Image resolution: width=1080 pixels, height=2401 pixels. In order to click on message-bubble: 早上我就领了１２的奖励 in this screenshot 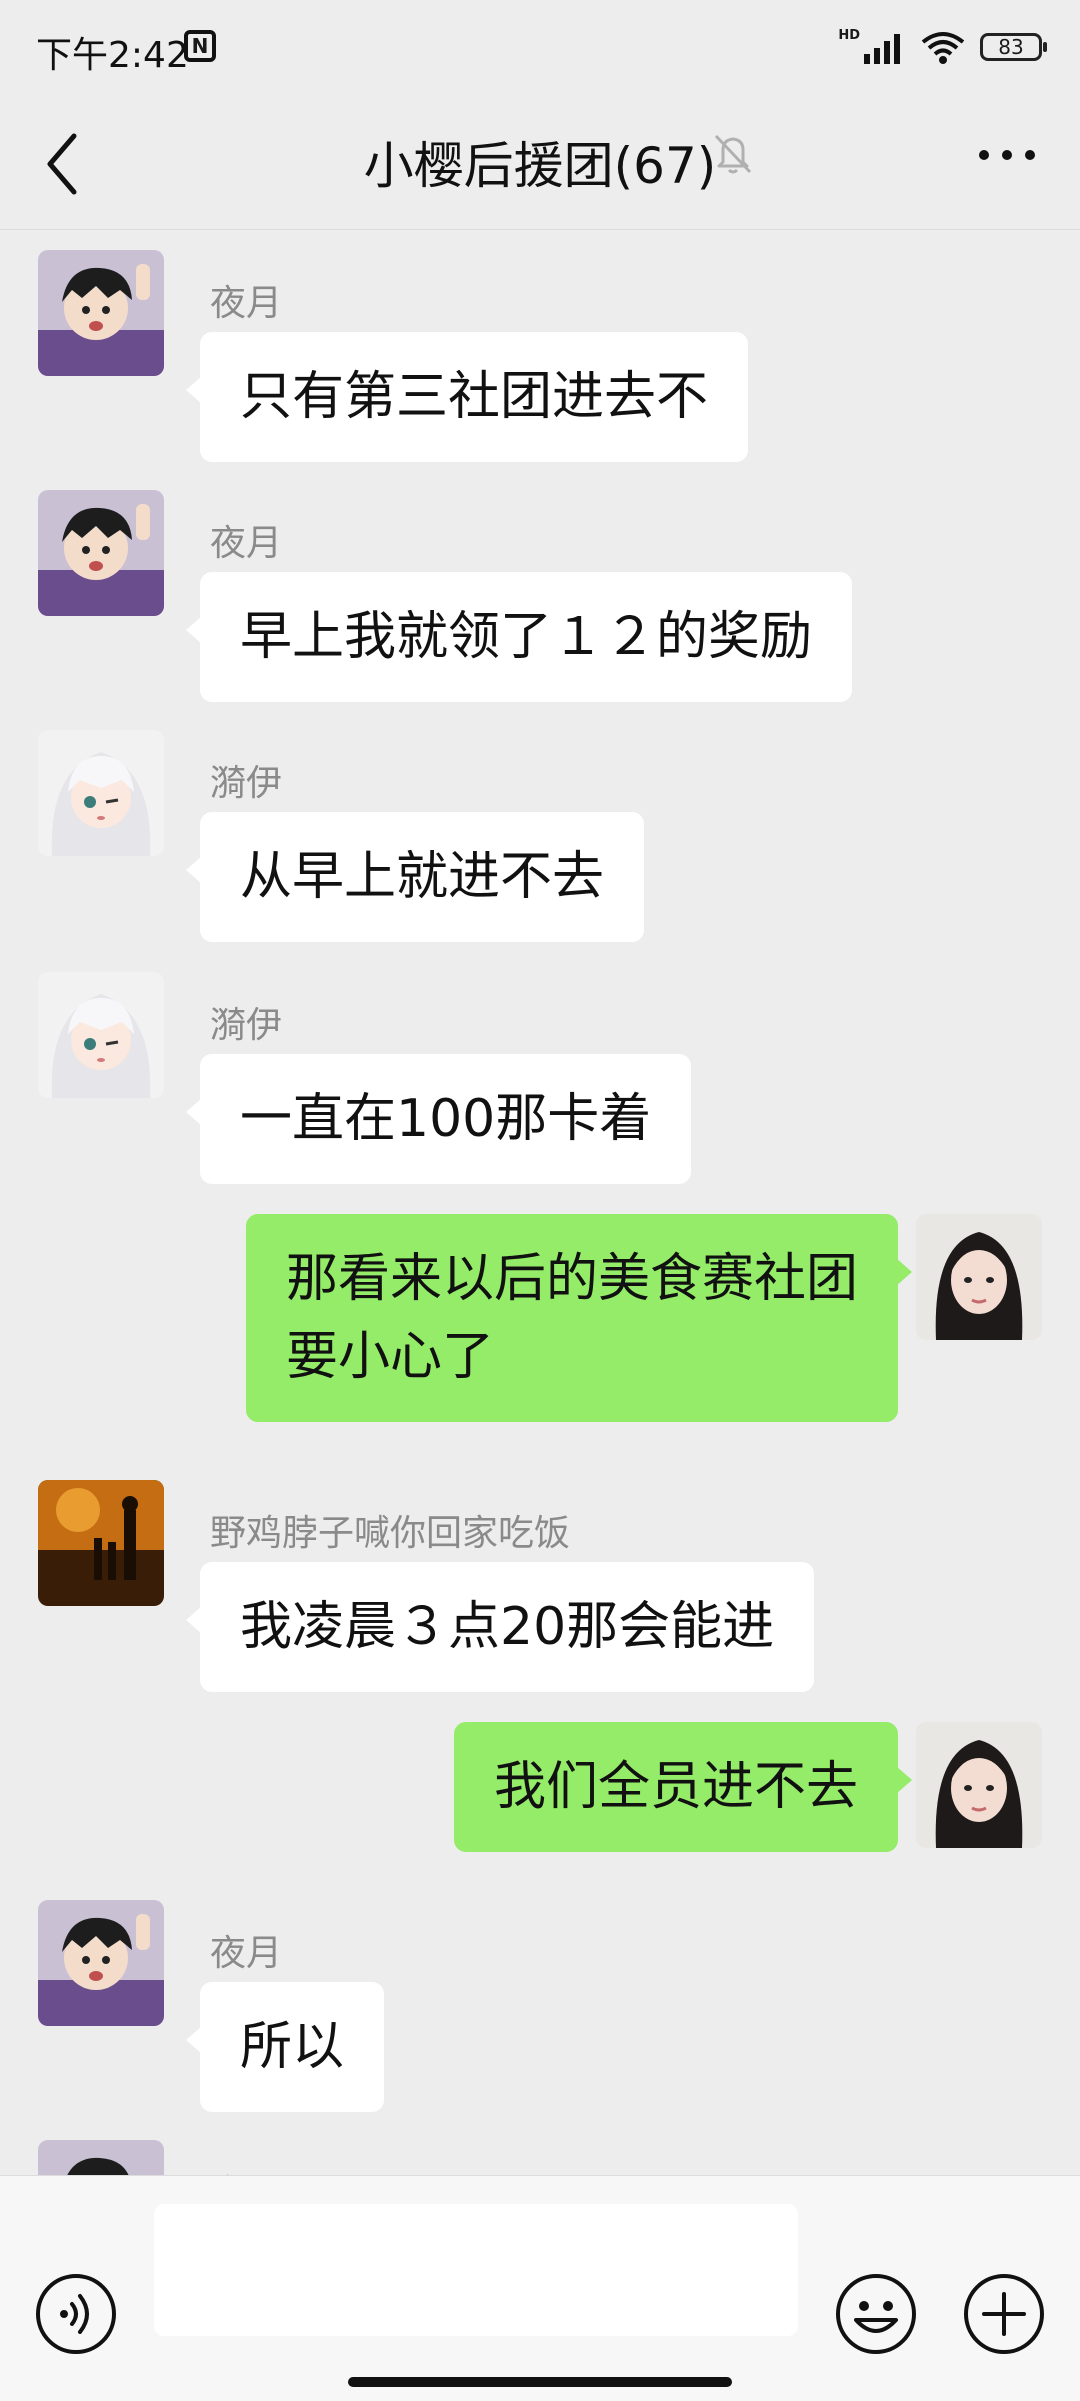, I will do `click(519, 637)`.